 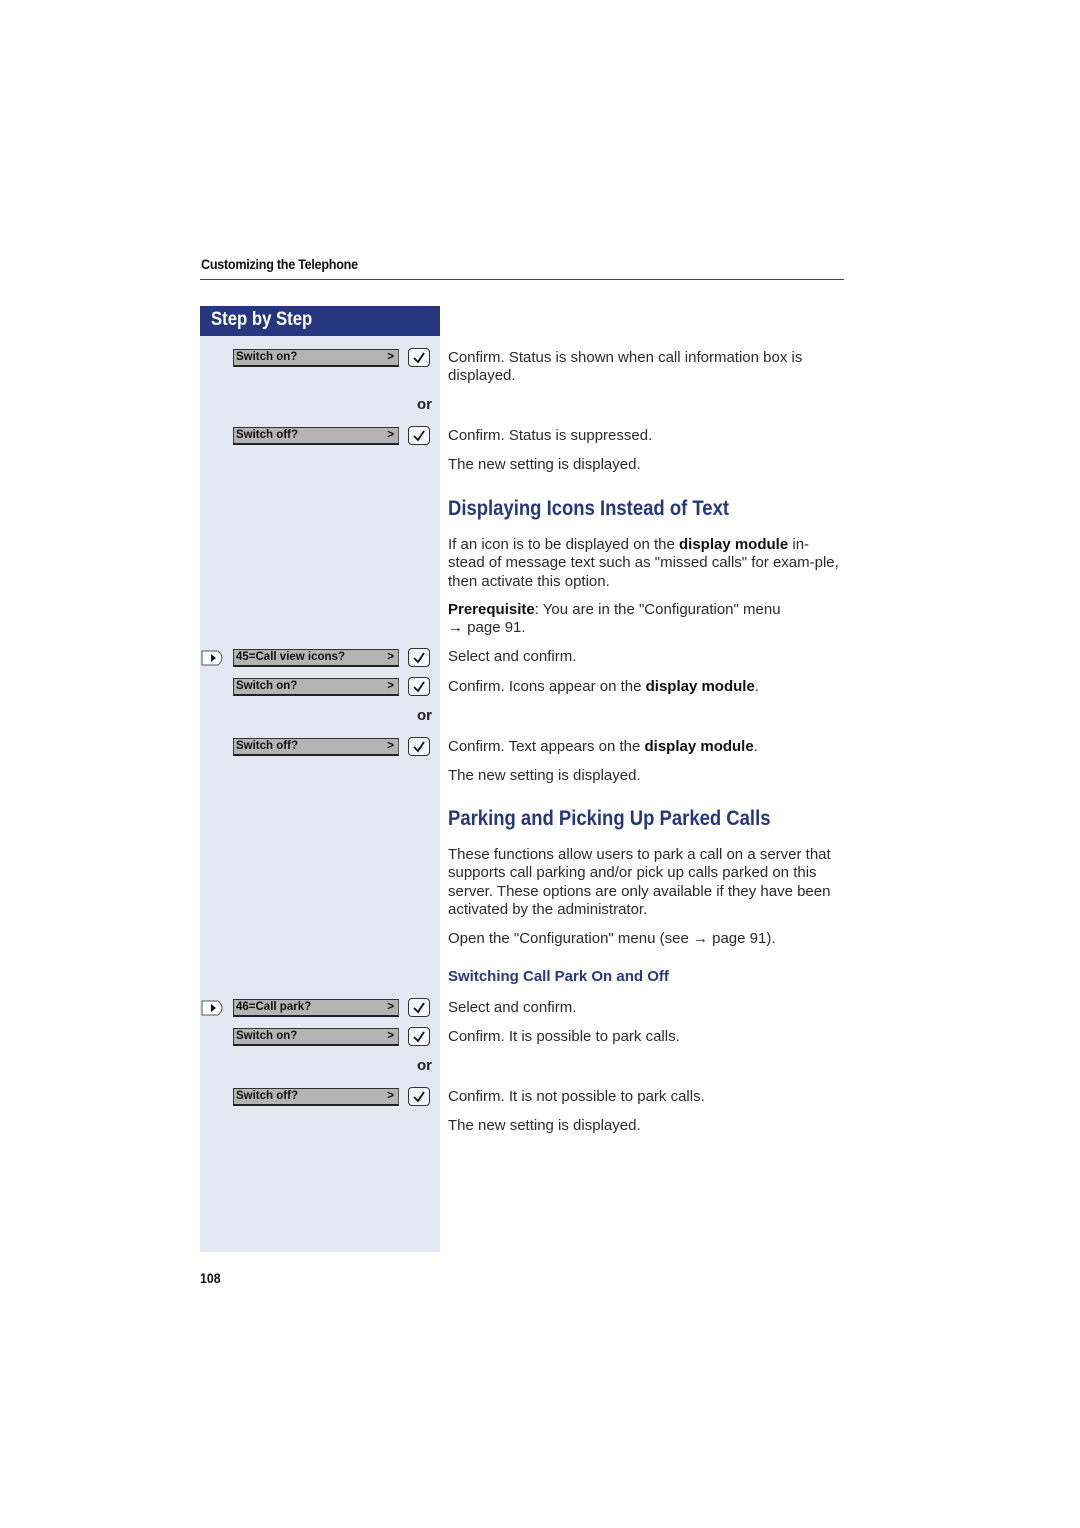 What do you see at coordinates (733, 544) in the screenshot?
I see `intro-bold: display module` at bounding box center [733, 544].